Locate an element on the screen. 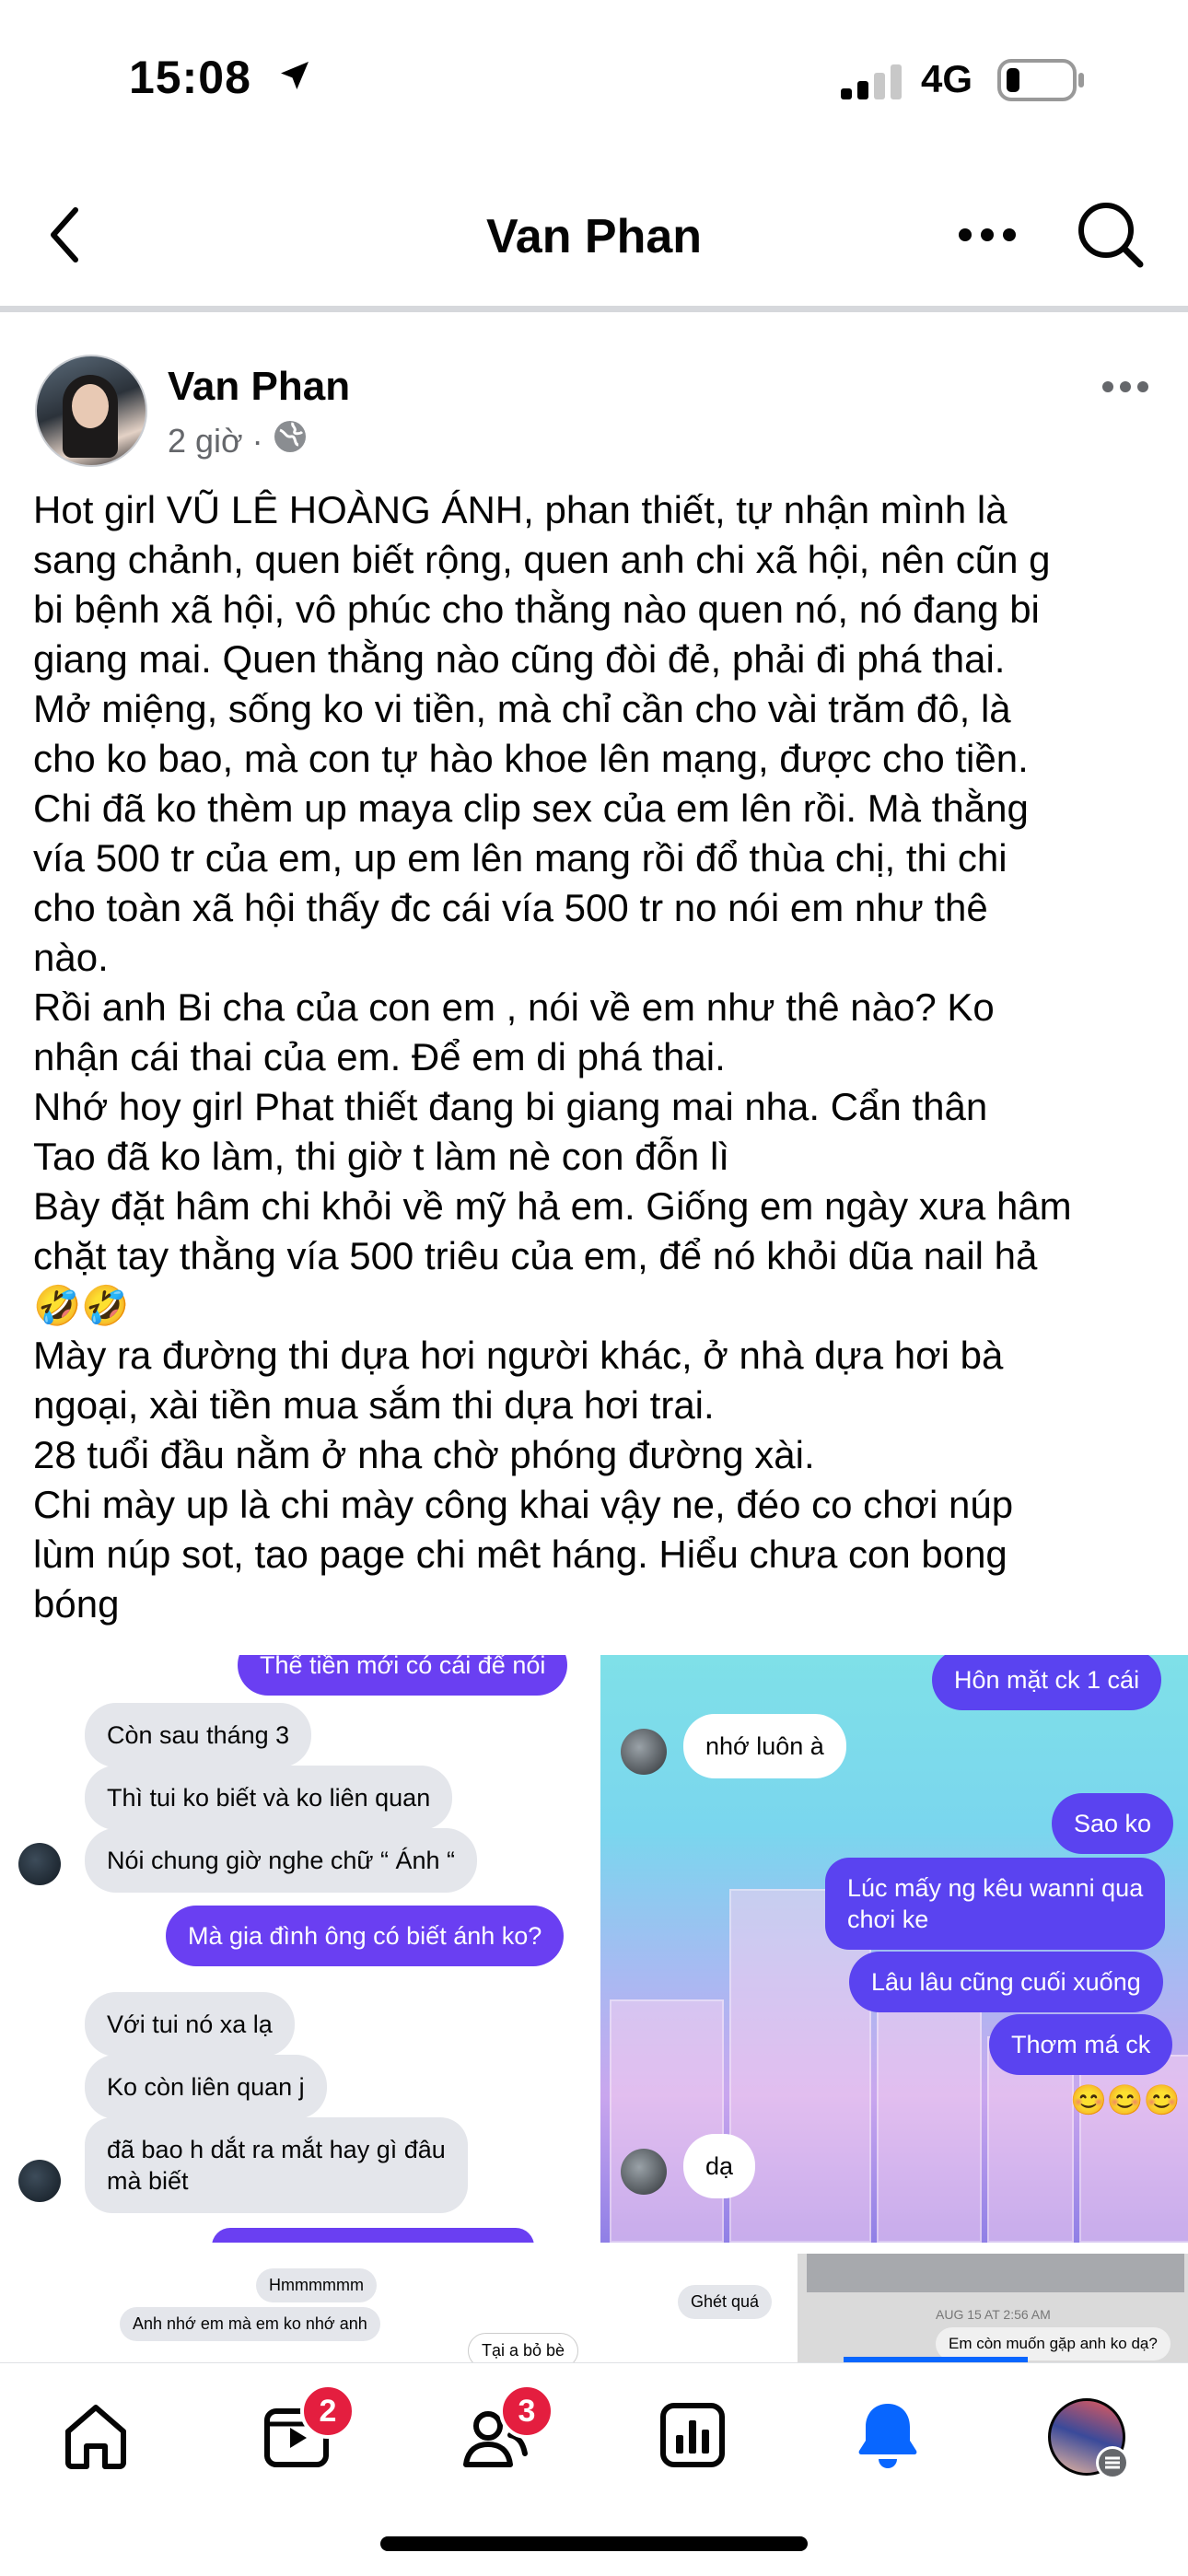 This screenshot has height=2576, width=1188. tab-notifications is located at coordinates (892, 2439).